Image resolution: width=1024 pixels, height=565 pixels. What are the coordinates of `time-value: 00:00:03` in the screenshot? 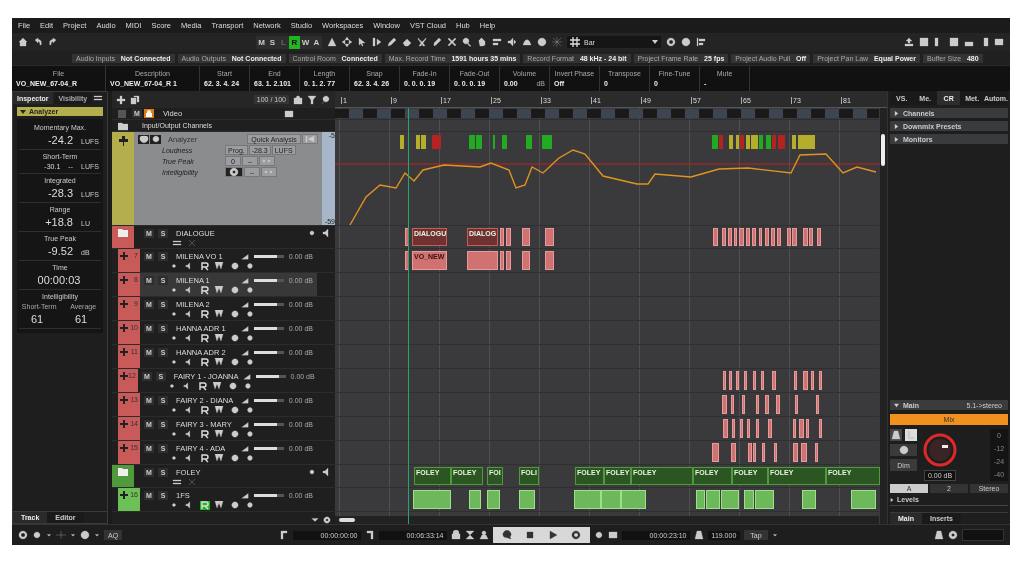 It's located at (59, 280).